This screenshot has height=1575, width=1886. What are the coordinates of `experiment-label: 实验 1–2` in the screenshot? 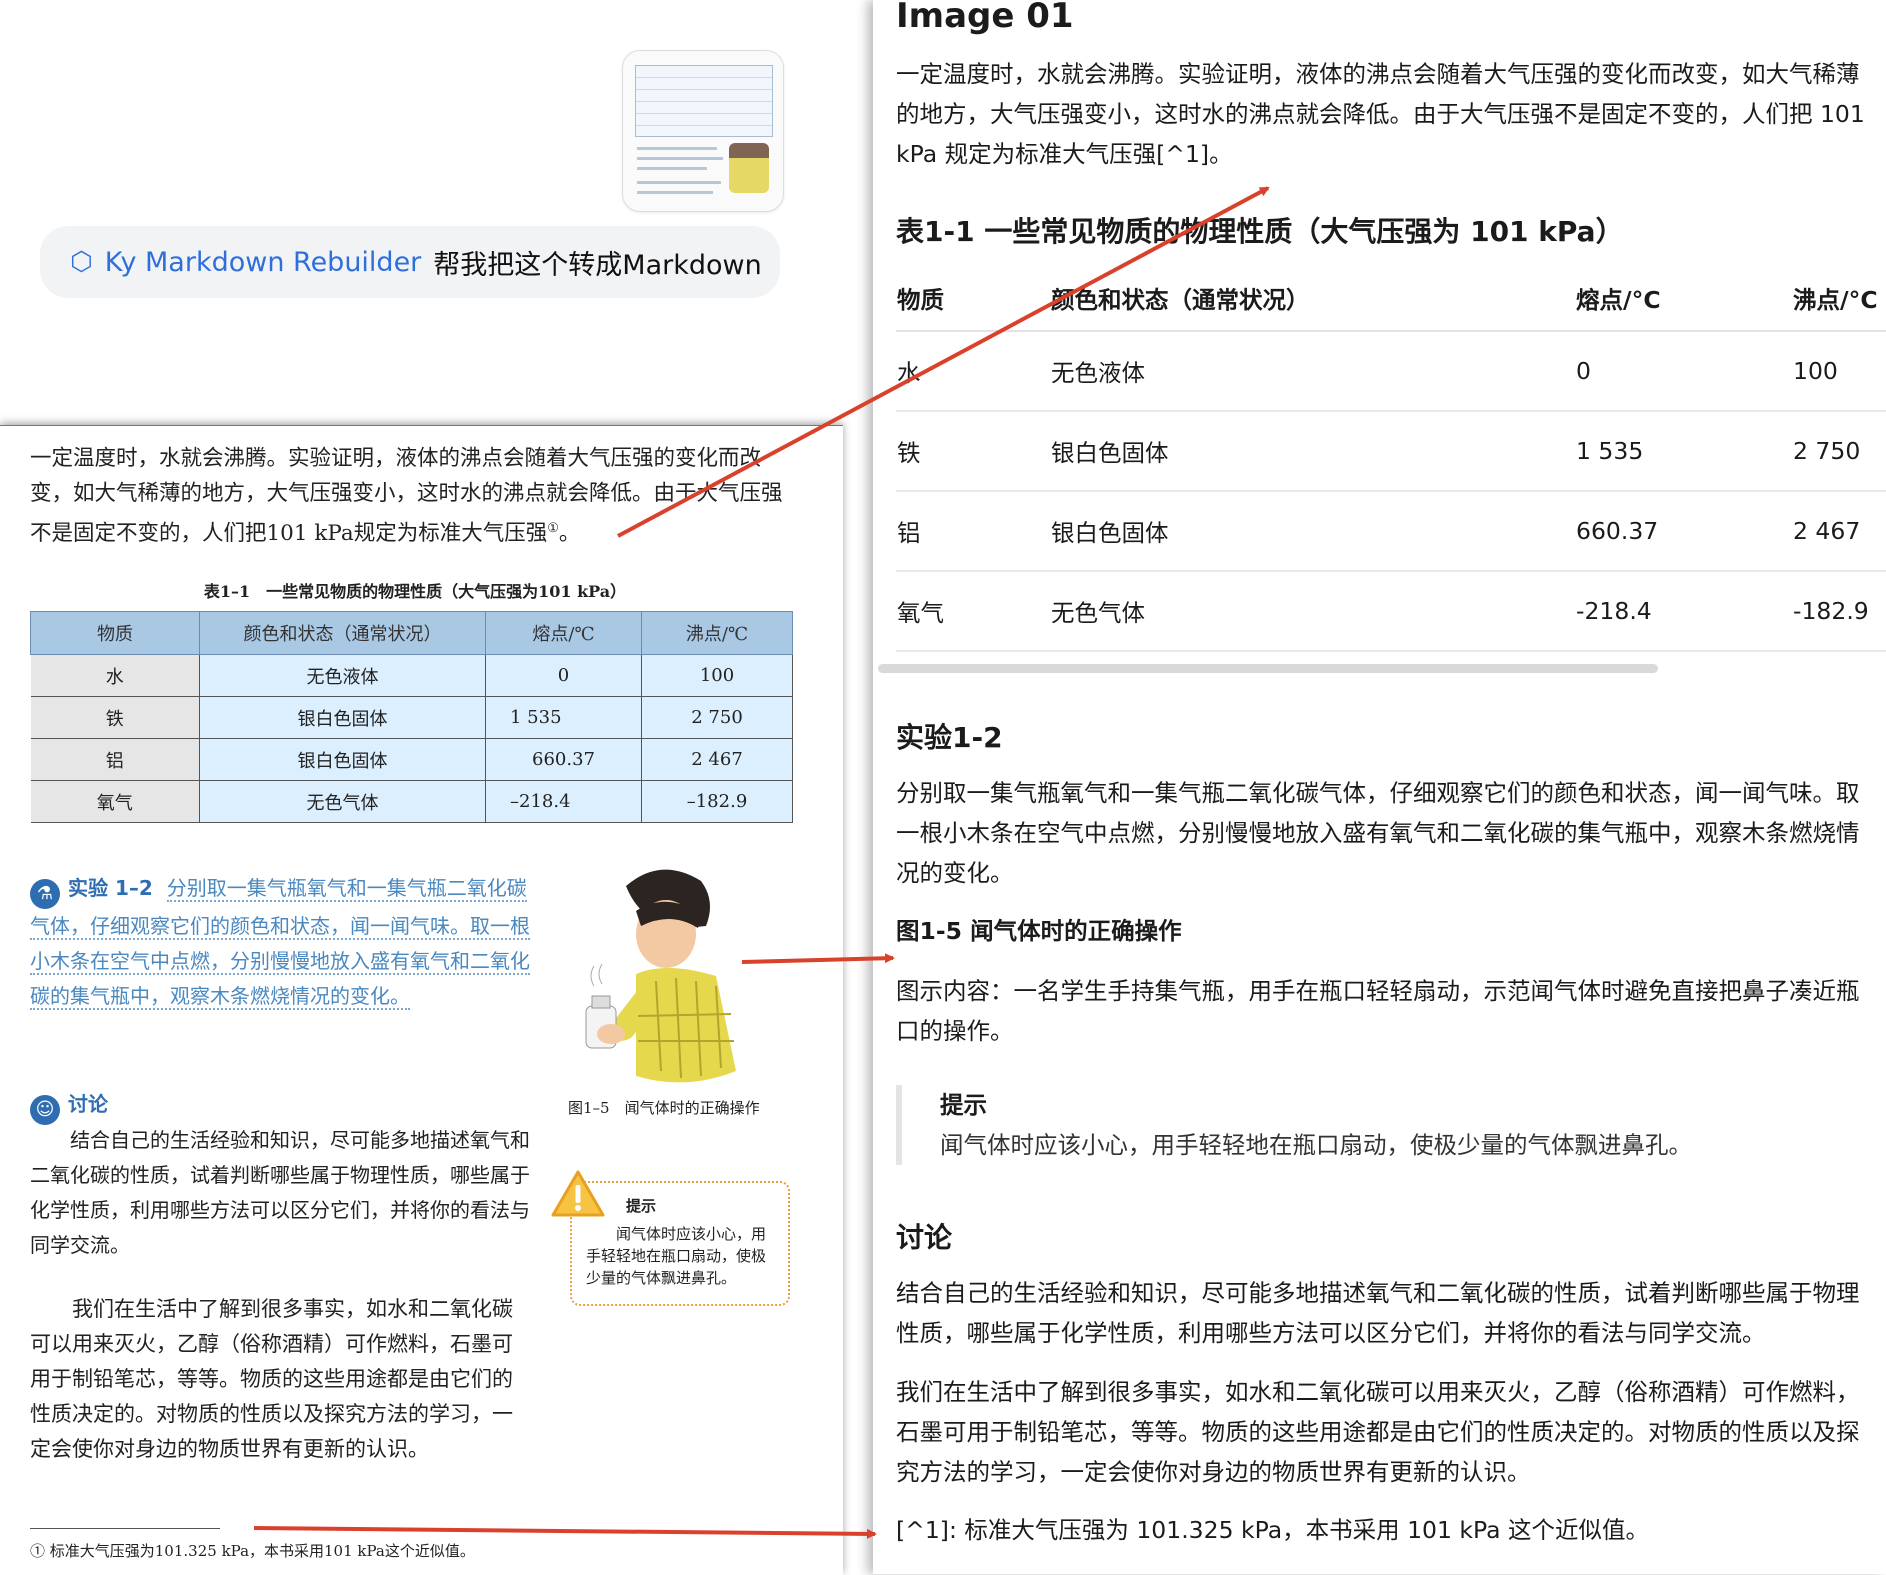 It's located at (110, 888).